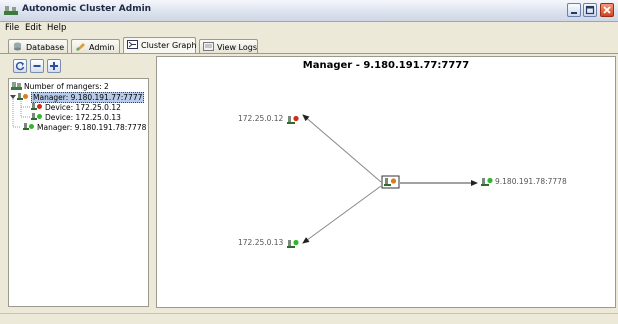 This screenshot has height=324, width=618. Describe the element at coordinates (83, 117) in the screenshot. I see `tree-node-label: Device: 172.25.0.13` at that location.